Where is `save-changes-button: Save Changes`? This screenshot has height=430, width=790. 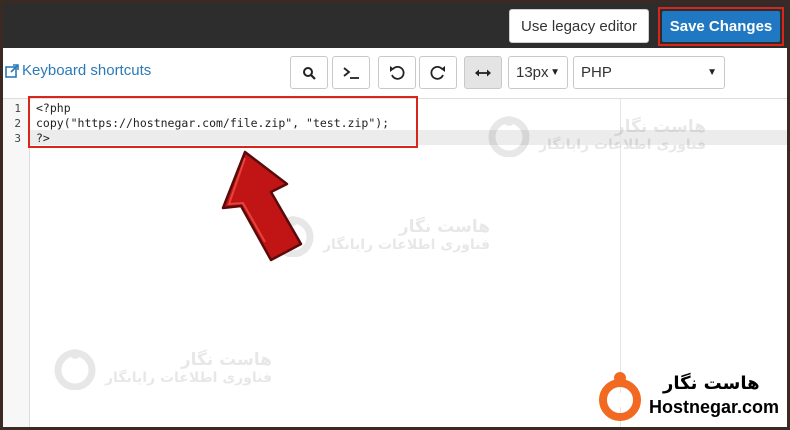
save-changes-button: Save Changes is located at coordinates (721, 26).